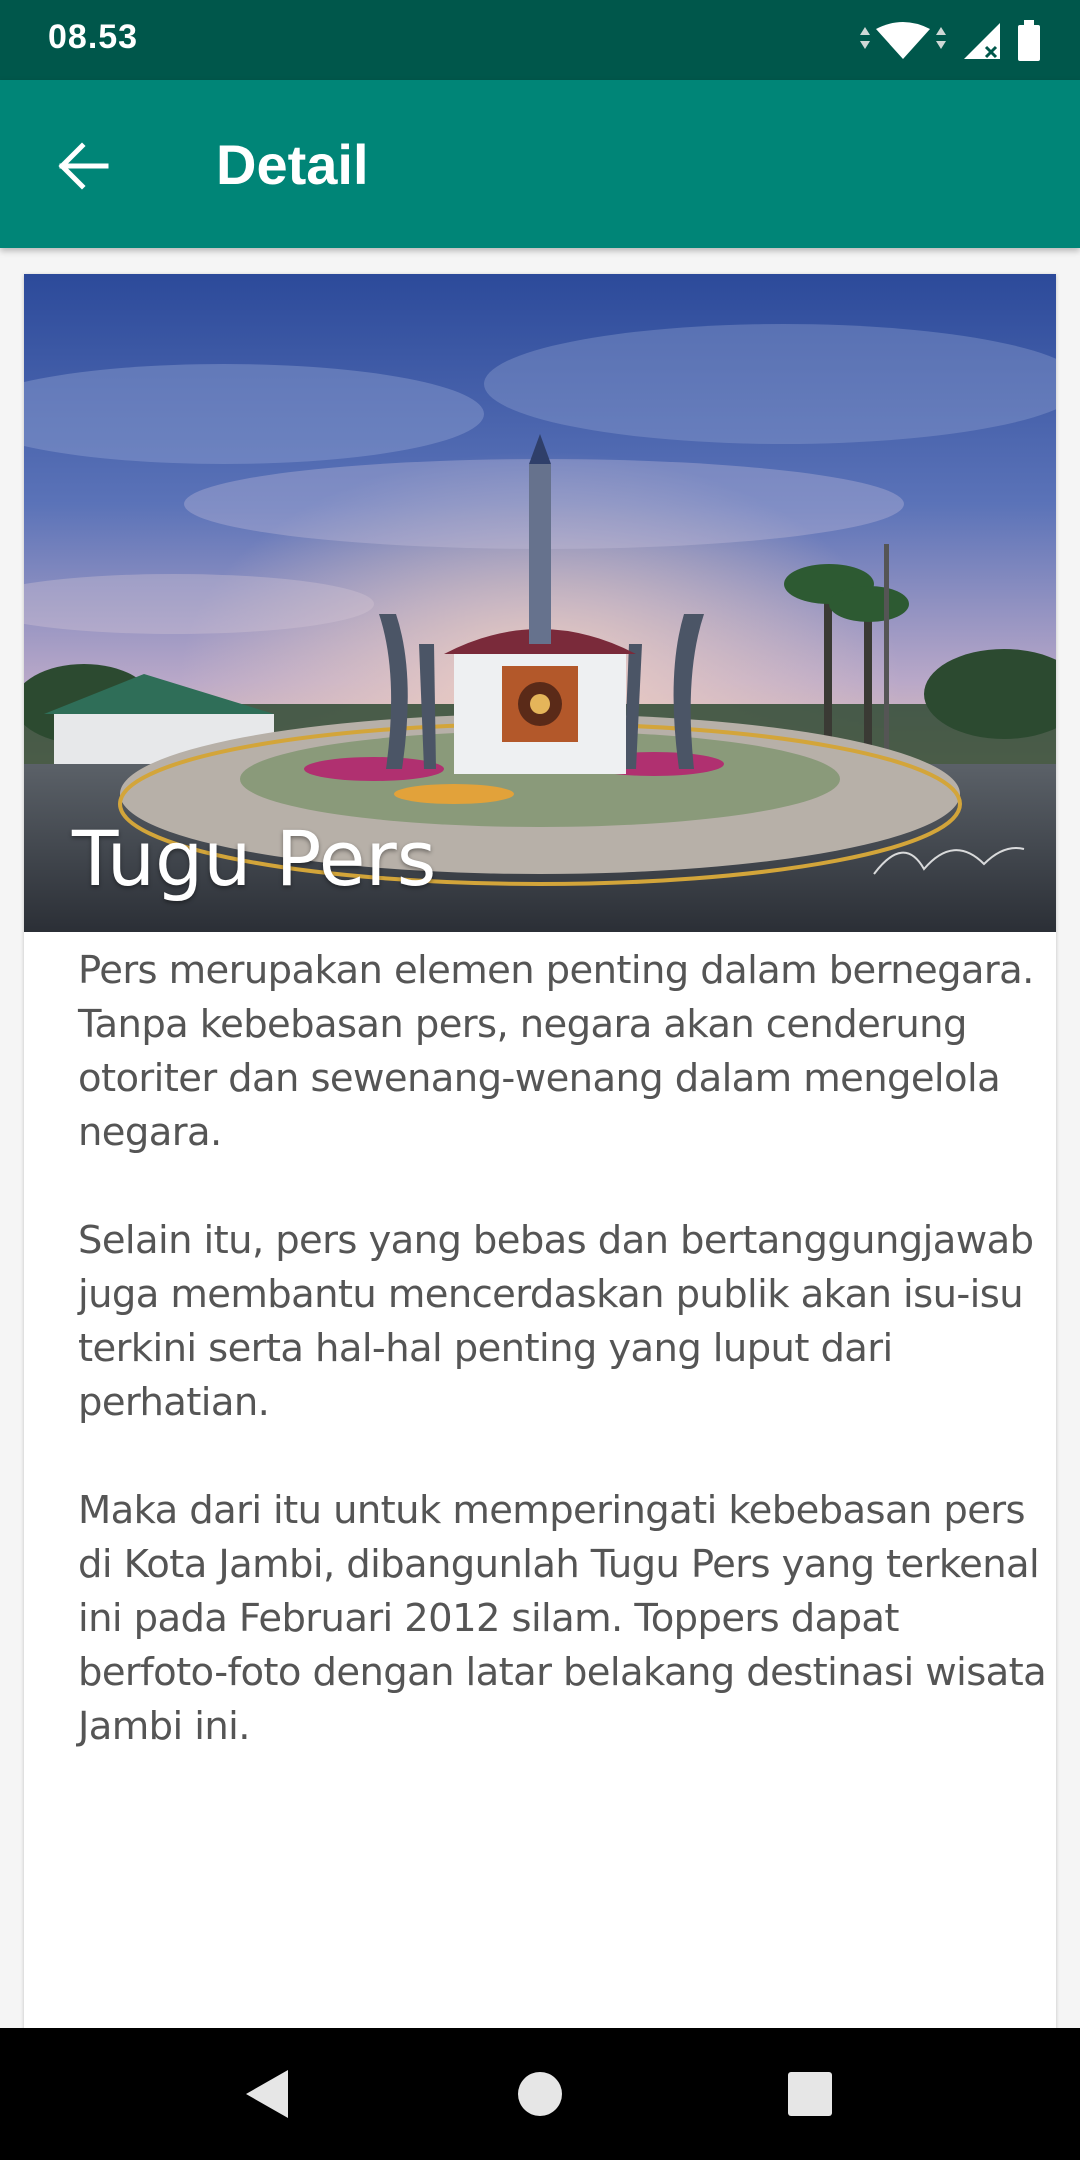  What do you see at coordinates (292, 164) in the screenshot?
I see `page-title: Detail` at bounding box center [292, 164].